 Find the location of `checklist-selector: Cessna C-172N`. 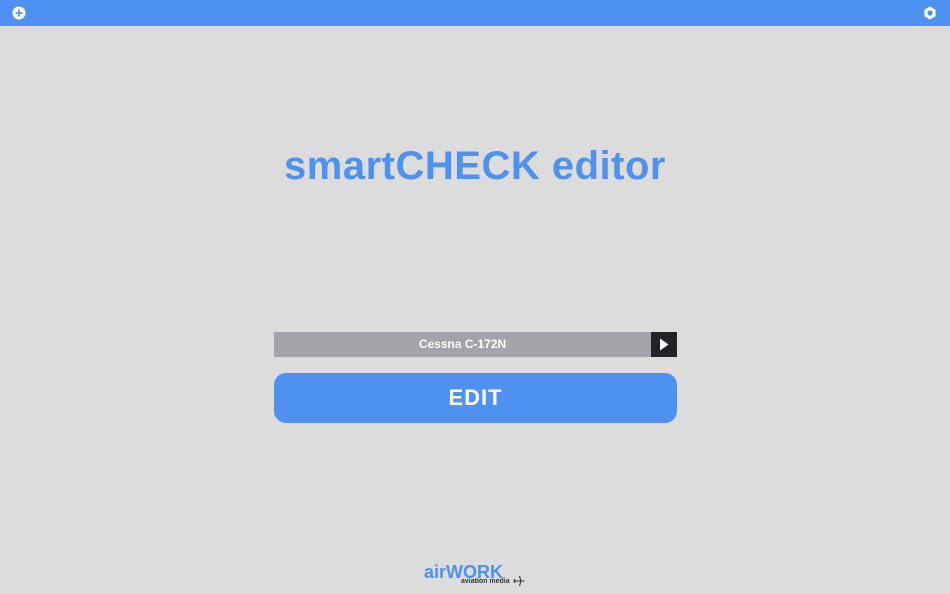

checklist-selector: Cessna C-172N is located at coordinates (475, 344).